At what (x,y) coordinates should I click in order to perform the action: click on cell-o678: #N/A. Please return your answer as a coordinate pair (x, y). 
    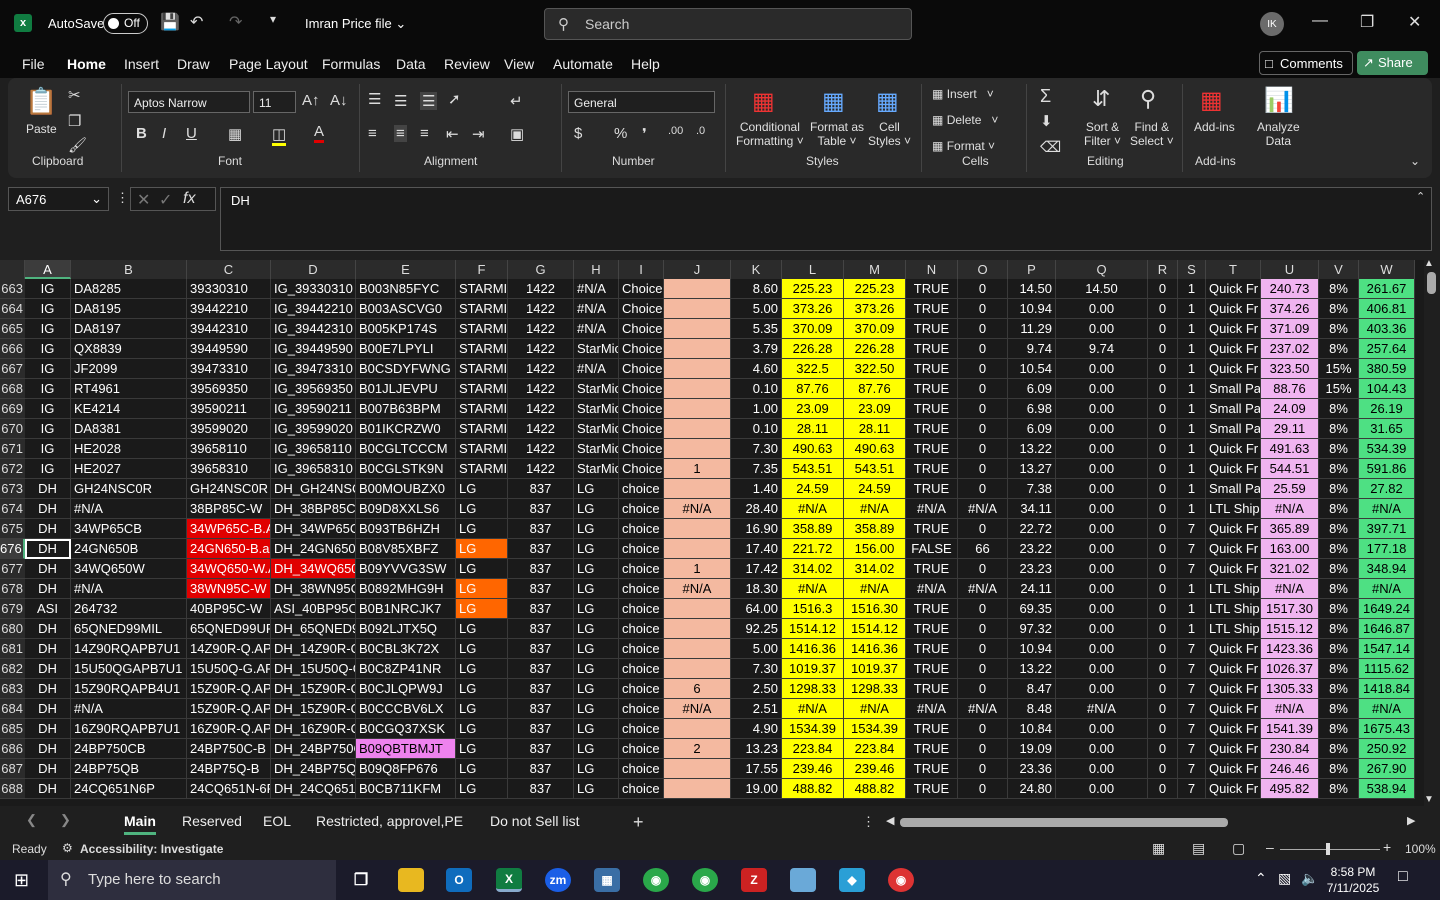
    Looking at the image, I should click on (983, 589).